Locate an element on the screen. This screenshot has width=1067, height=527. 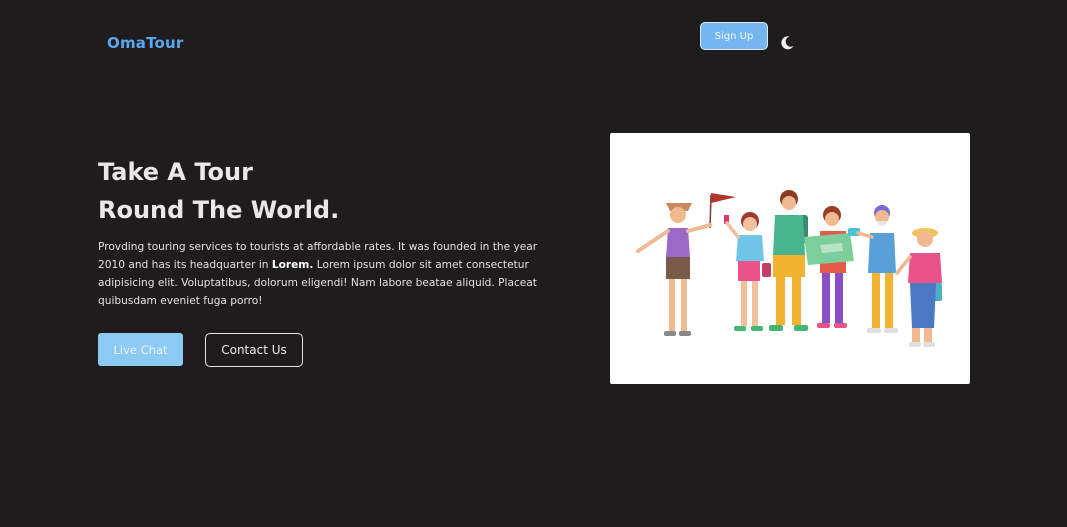
live-chat-button: Live Chat is located at coordinates (140, 349).